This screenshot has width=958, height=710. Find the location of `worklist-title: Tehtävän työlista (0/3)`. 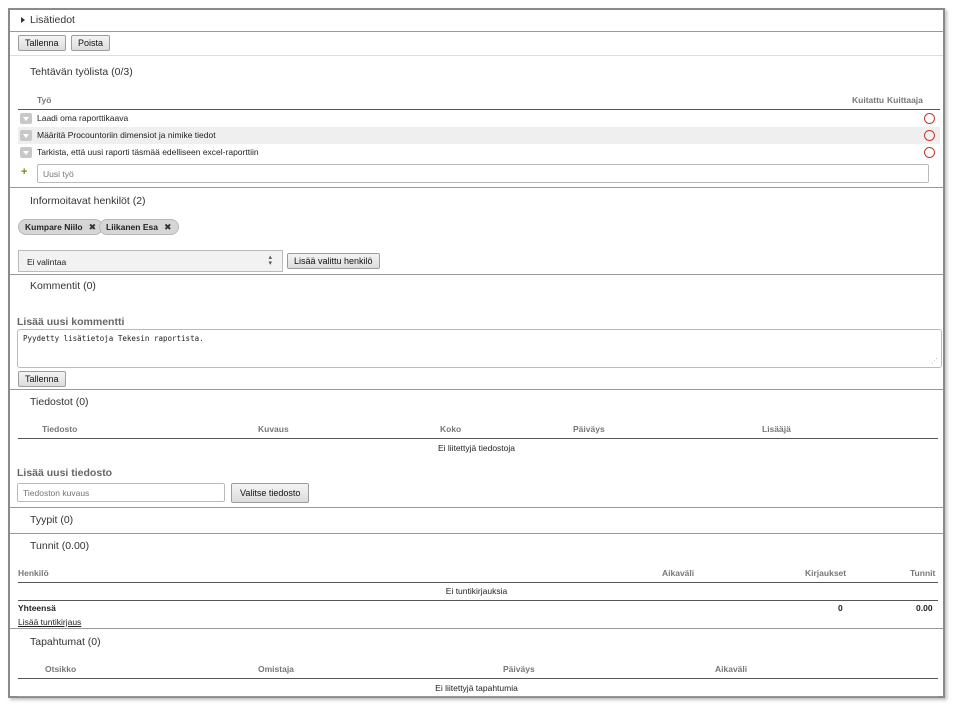

worklist-title: Tehtävän työlista (0/3) is located at coordinates (81, 72).